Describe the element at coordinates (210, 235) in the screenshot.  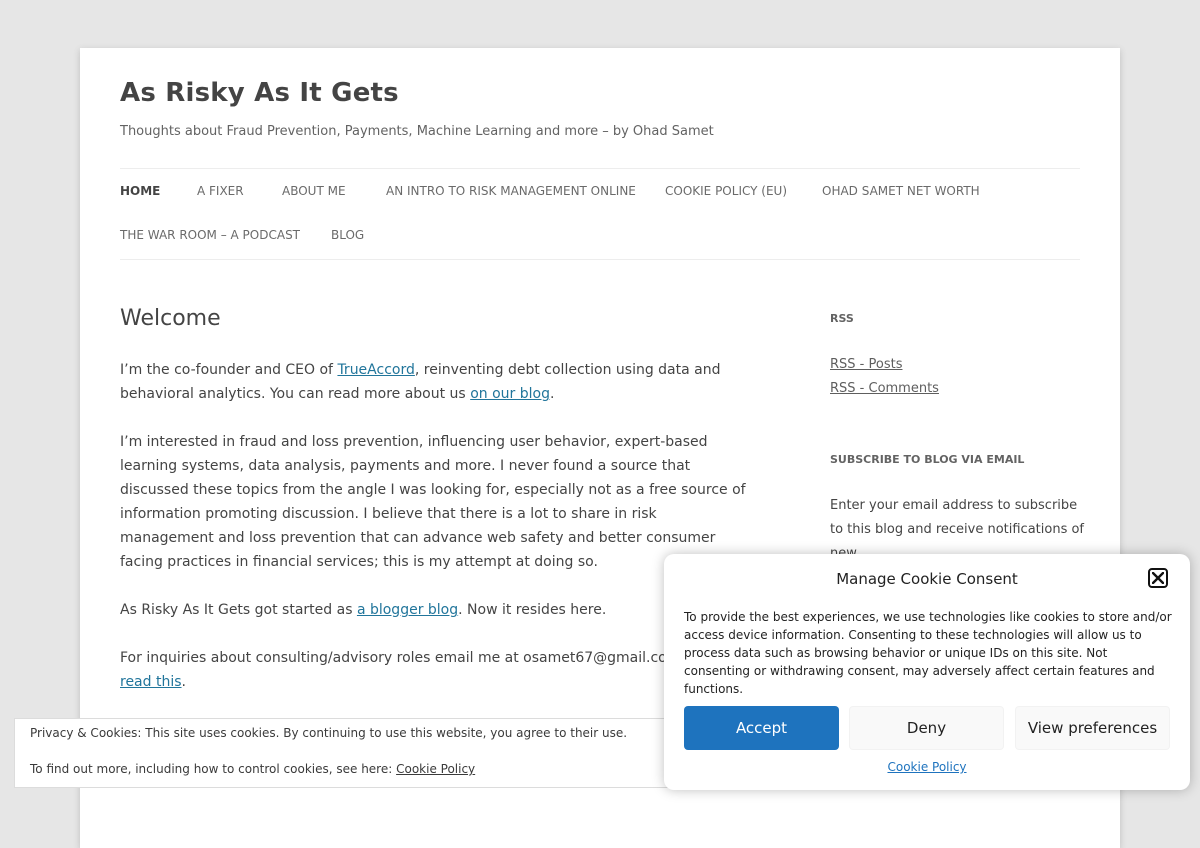
I see `nav-item-war-room-podcast: THE WAR ROOM – A PODCAST` at that location.